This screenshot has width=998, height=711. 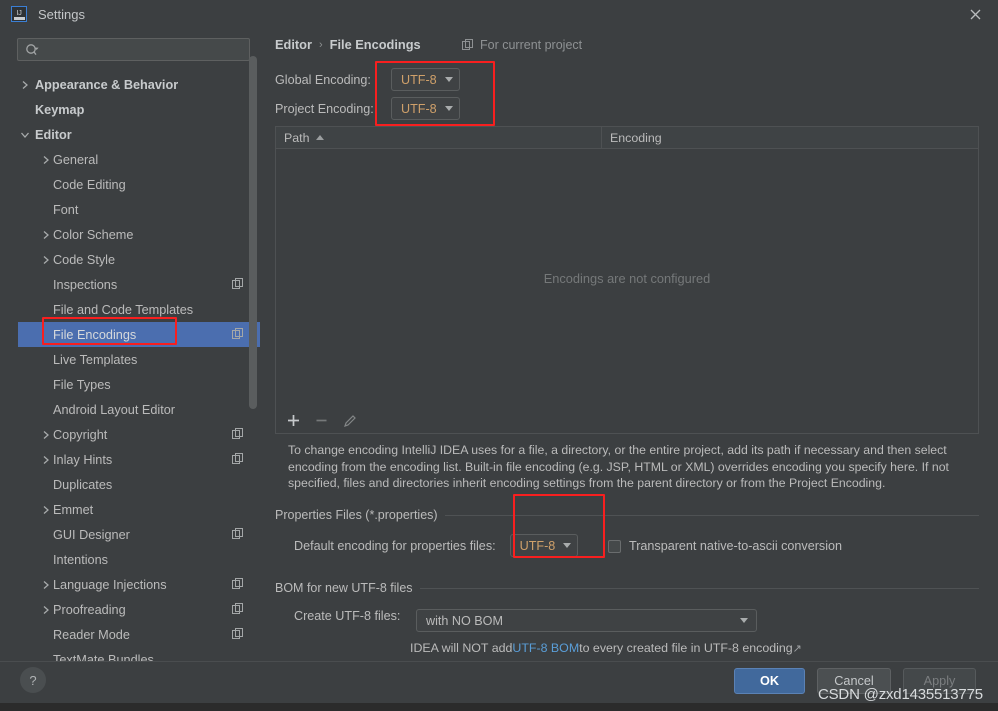 What do you see at coordinates (60, 109) in the screenshot?
I see `sidebar-item-label: Keymap` at bounding box center [60, 109].